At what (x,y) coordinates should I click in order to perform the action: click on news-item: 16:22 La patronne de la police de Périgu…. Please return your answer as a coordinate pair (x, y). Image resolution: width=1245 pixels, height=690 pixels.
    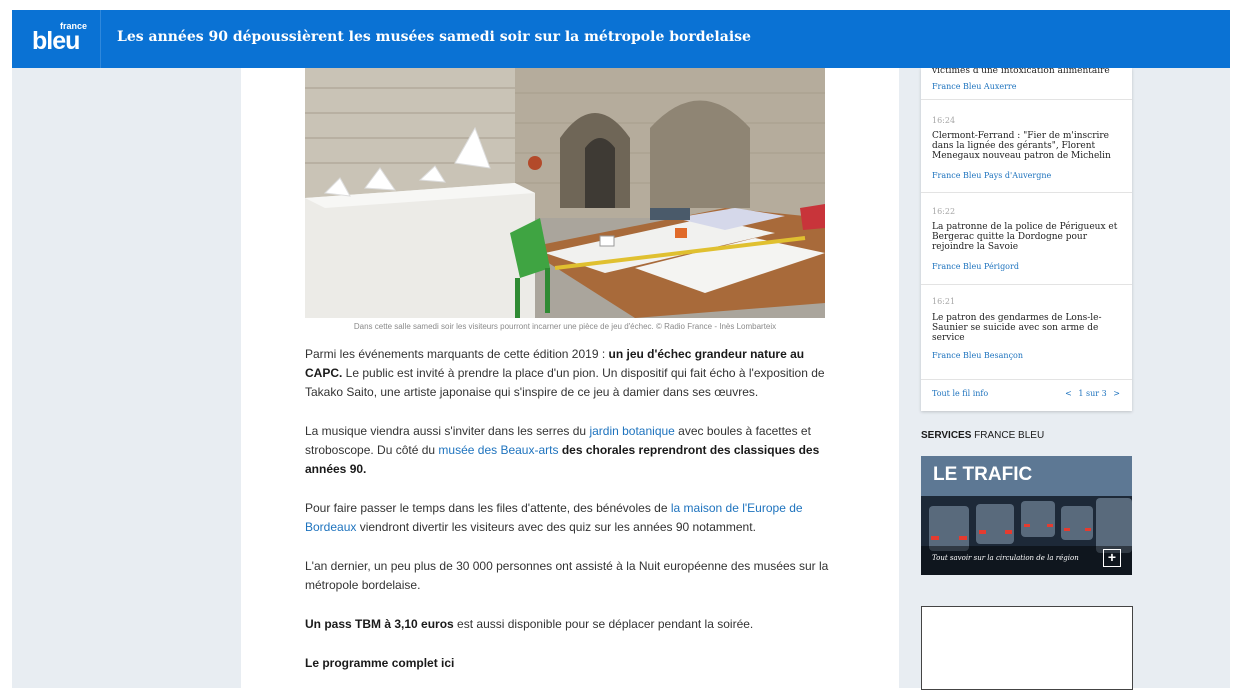
    Looking at the image, I should click on (1026, 239).